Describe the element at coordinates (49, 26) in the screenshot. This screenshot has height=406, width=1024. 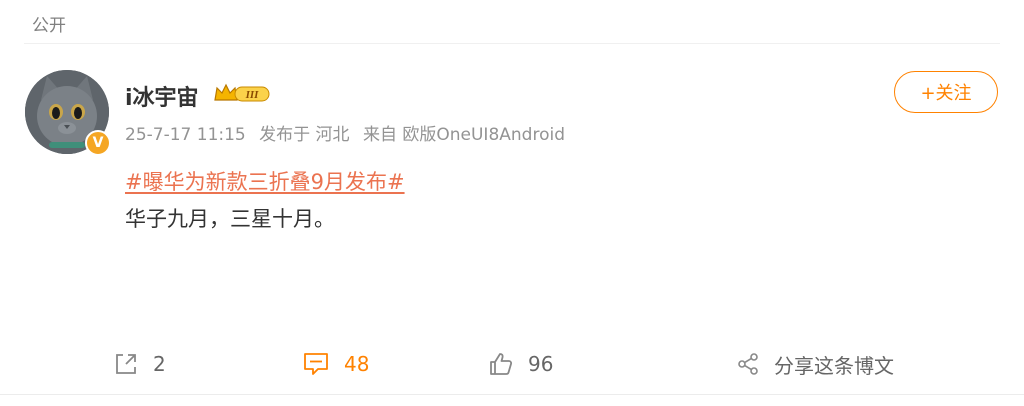
I see `visibility-label: 公开` at that location.